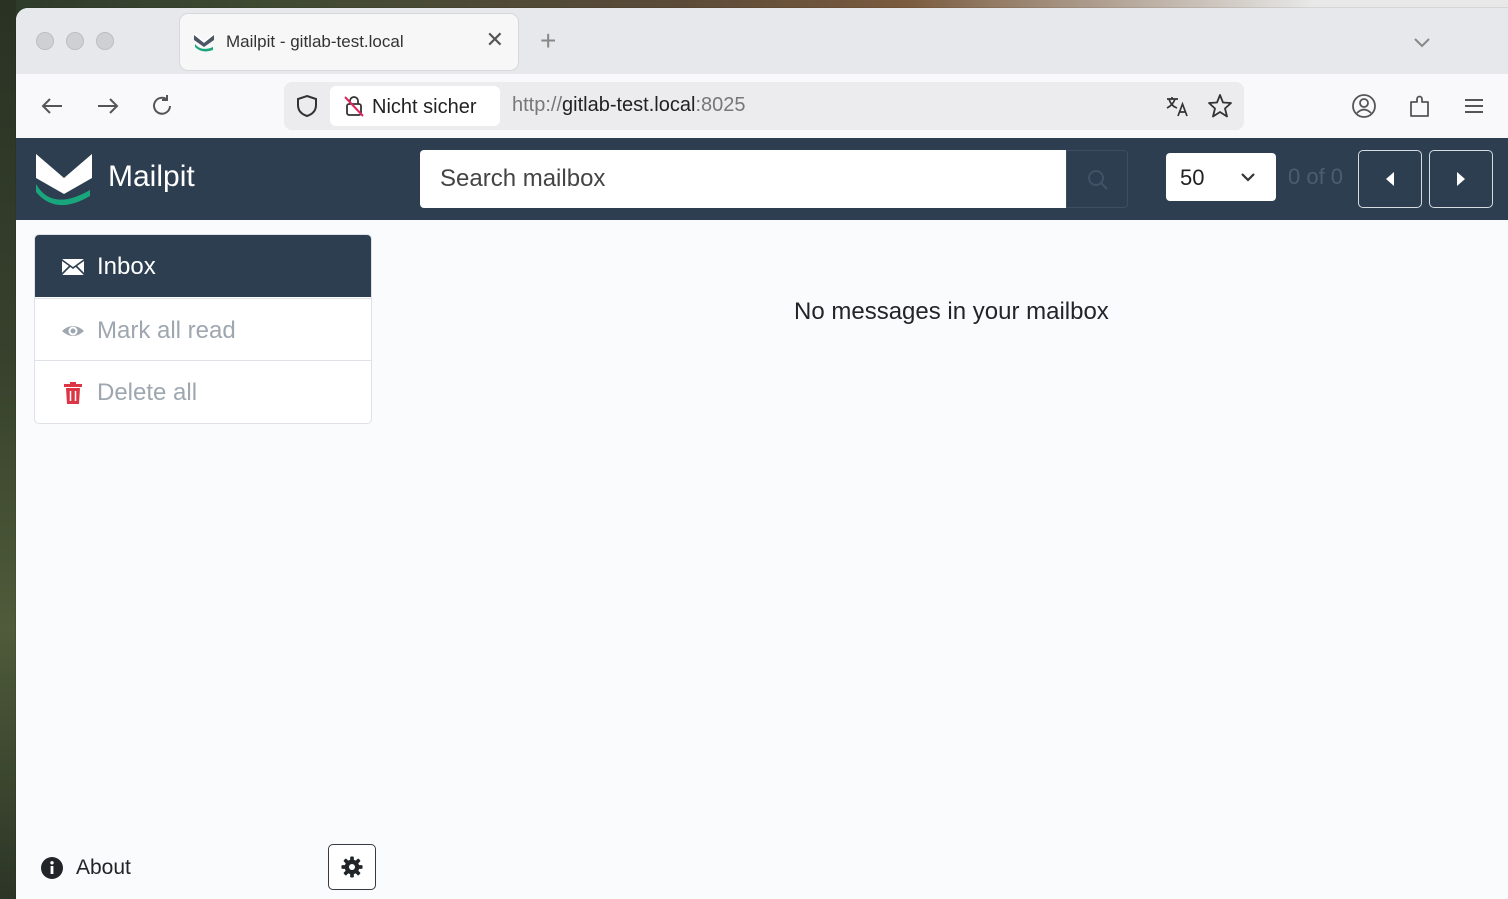  I want to click on search-icon, so click(1098, 180).